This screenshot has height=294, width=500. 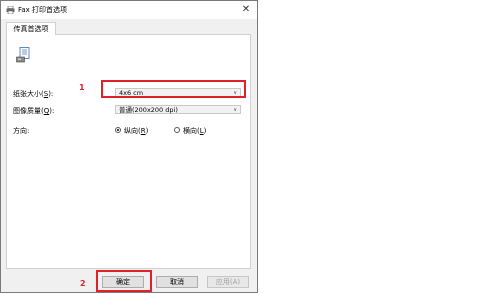 I want to click on portrait-label: 纵向(R), so click(x=136, y=131).